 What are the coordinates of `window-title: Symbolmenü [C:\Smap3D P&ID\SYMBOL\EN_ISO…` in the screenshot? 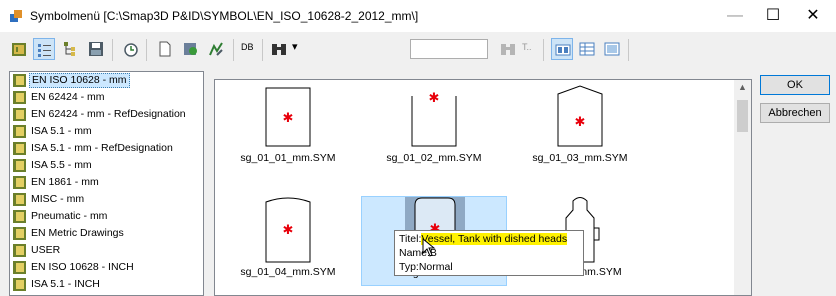 It's located at (224, 16).